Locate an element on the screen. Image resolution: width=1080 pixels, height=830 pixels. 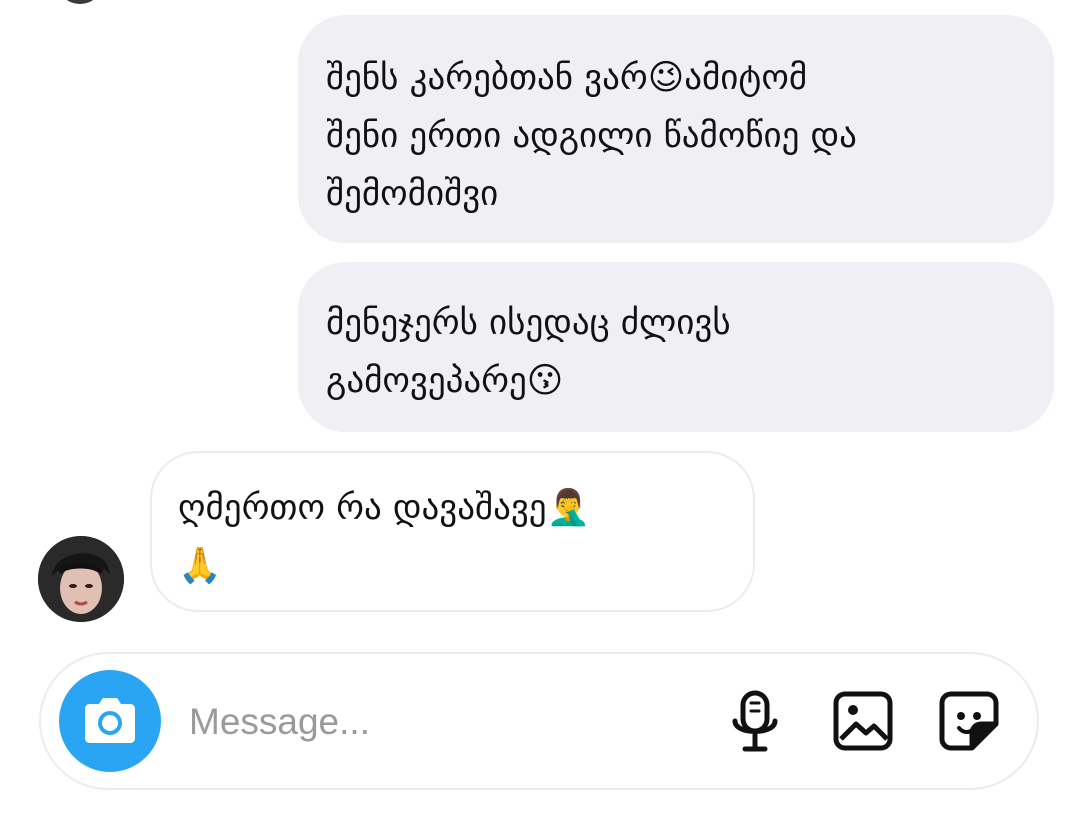
sticker-button is located at coordinates (969, 721).